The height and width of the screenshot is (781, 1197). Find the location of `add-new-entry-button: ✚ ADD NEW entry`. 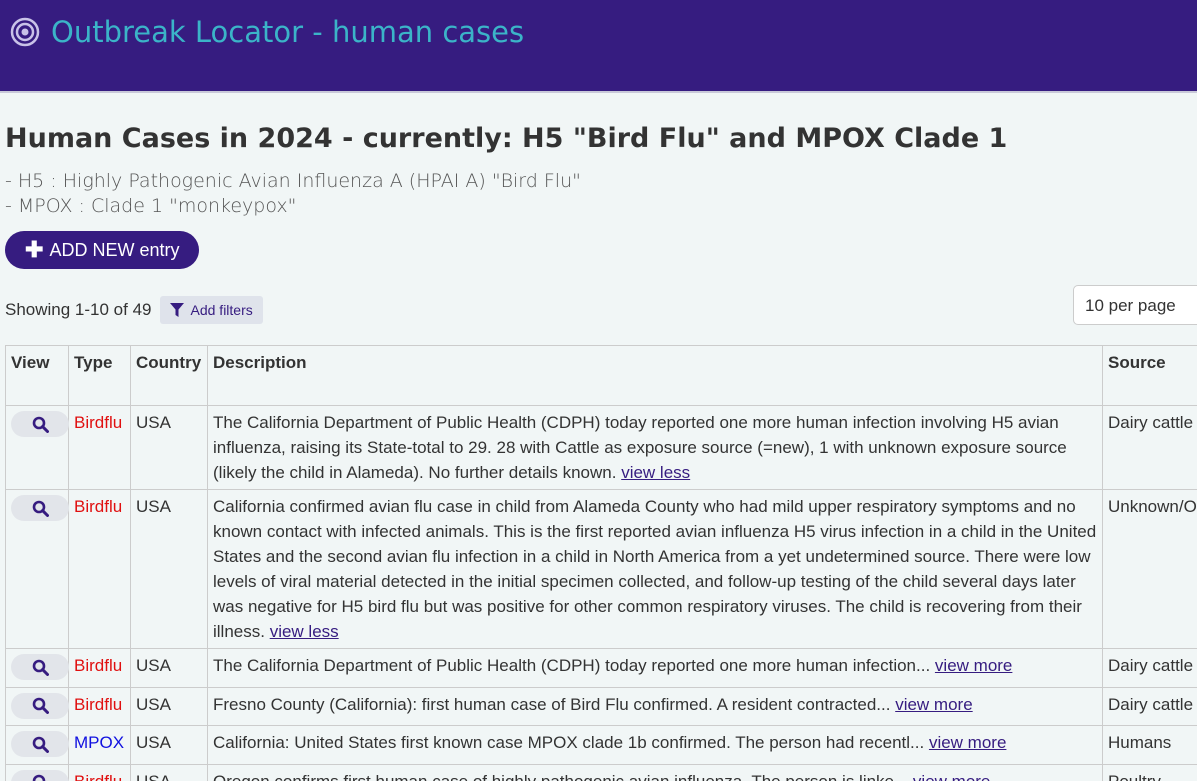

add-new-entry-button: ✚ ADD NEW entry is located at coordinates (102, 250).